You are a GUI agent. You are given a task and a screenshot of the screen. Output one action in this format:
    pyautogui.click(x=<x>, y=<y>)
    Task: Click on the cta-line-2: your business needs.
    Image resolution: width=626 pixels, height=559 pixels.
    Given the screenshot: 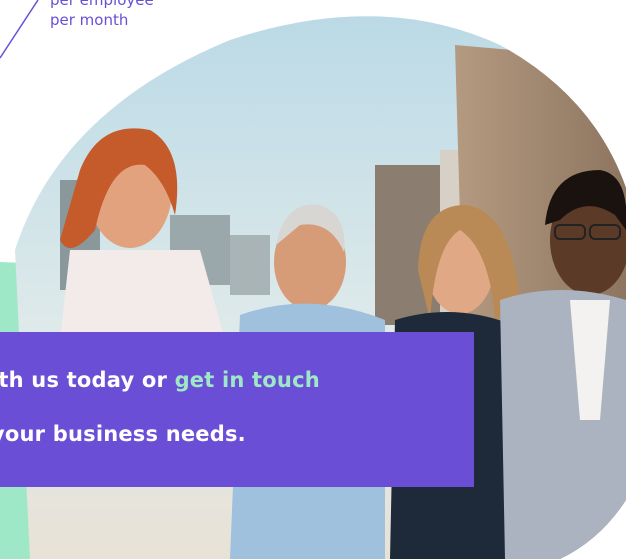 What is the action you would take?
    pyautogui.click(x=123, y=434)
    